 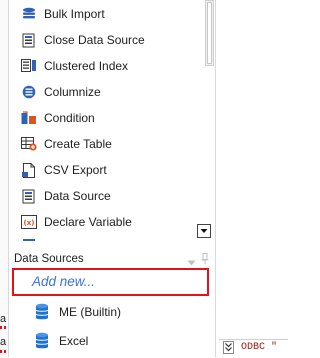 What do you see at coordinates (69, 118) in the screenshot?
I see `toolbox-item-label: Condition` at bounding box center [69, 118].